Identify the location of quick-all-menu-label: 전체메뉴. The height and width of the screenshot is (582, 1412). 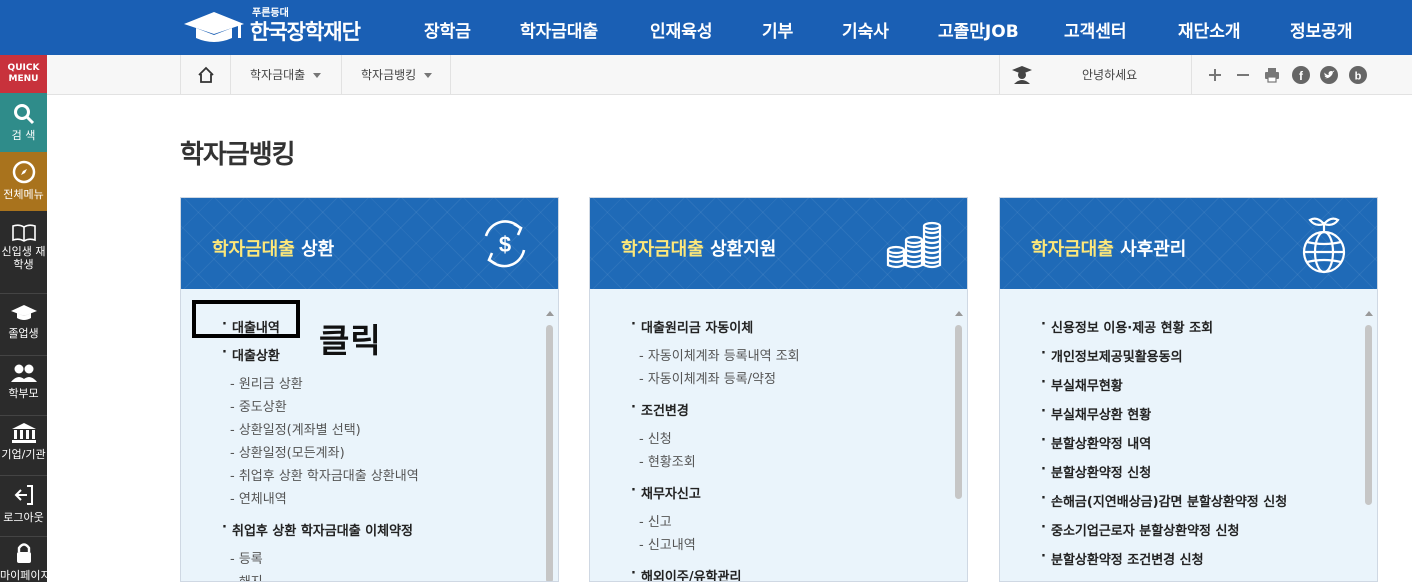
(23, 194).